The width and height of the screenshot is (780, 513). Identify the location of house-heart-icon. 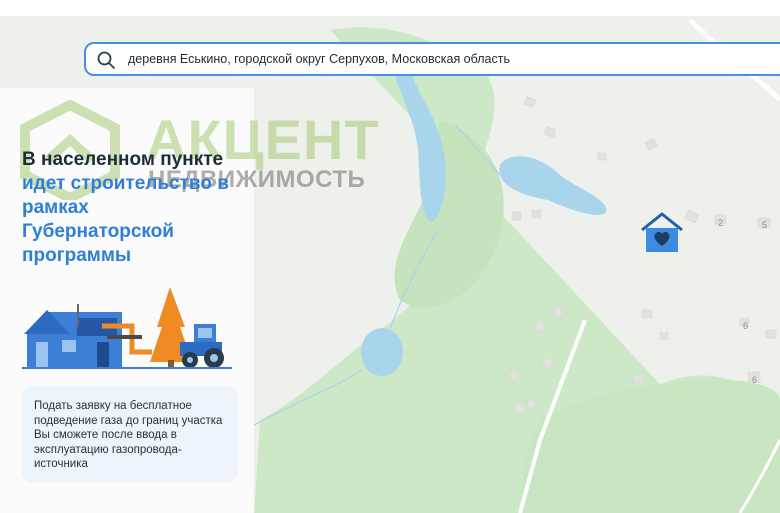
(662, 233).